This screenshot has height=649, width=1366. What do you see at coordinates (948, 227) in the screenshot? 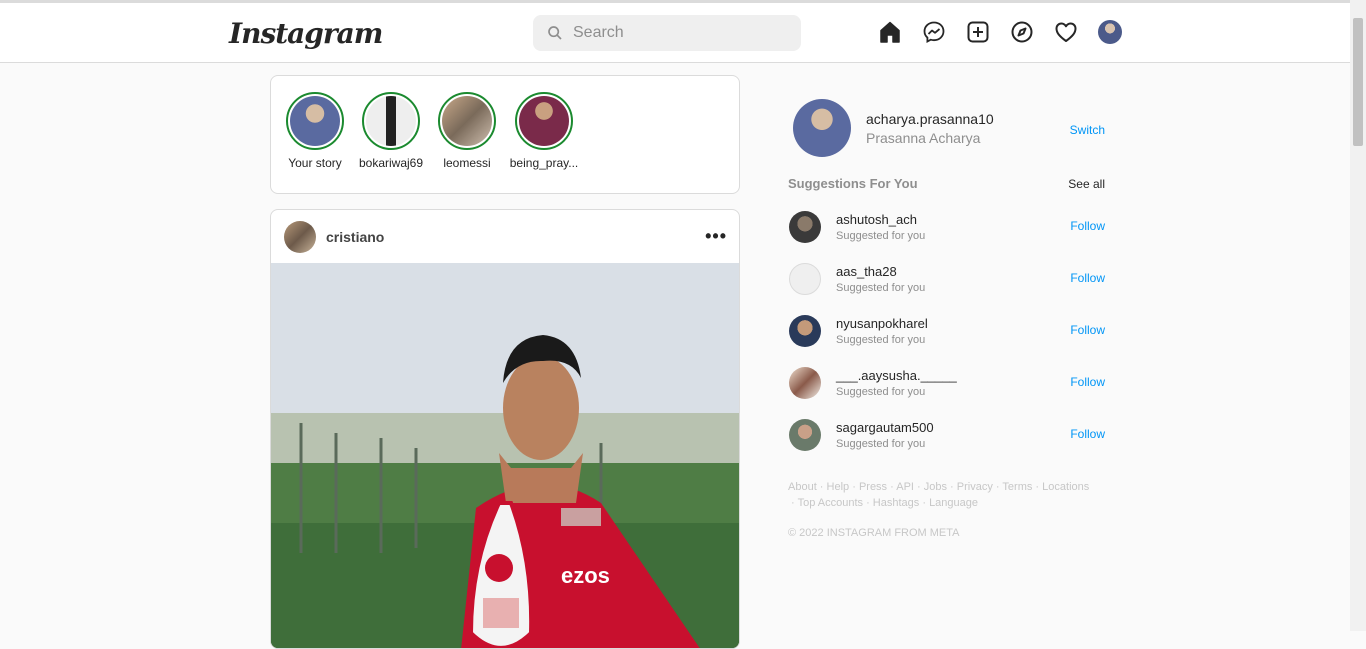
I see `suggestion-item: ashutosh_ach Suggested for you Follow` at bounding box center [948, 227].